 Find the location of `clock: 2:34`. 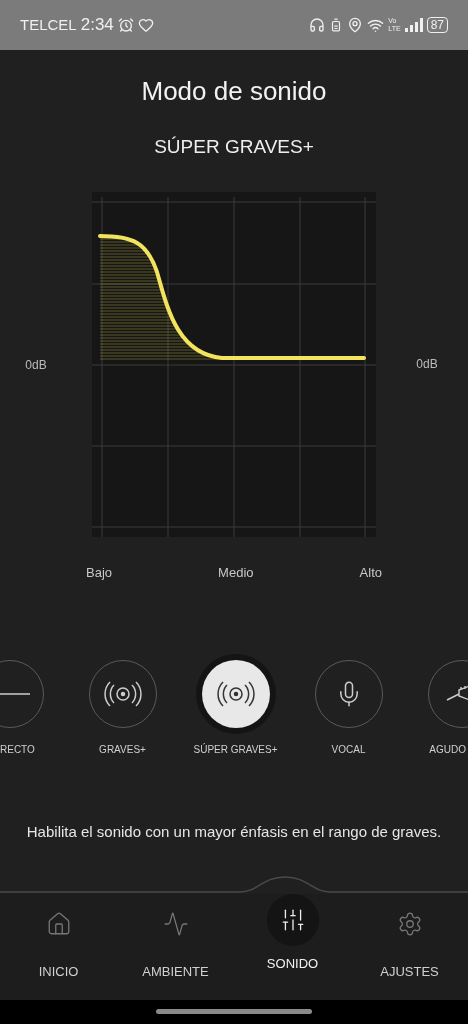

clock: 2:34 is located at coordinates (97, 25).